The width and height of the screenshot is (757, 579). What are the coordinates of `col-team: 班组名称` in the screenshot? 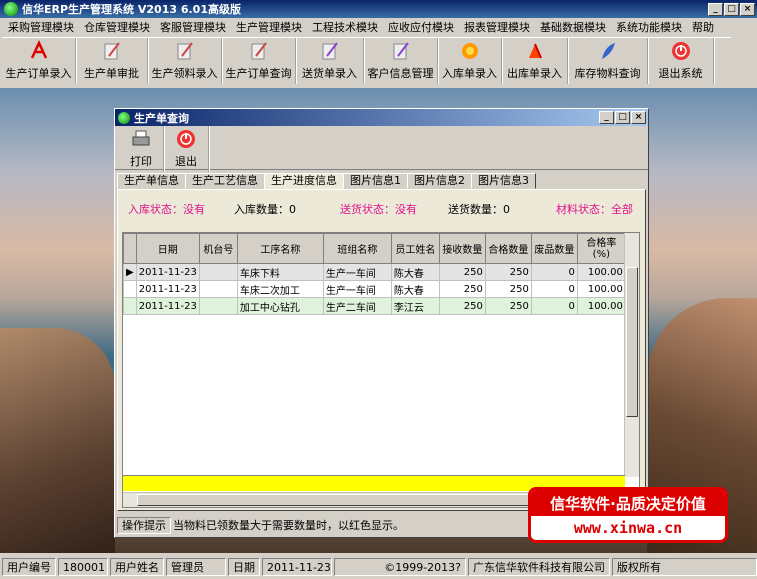 It's located at (357, 248).